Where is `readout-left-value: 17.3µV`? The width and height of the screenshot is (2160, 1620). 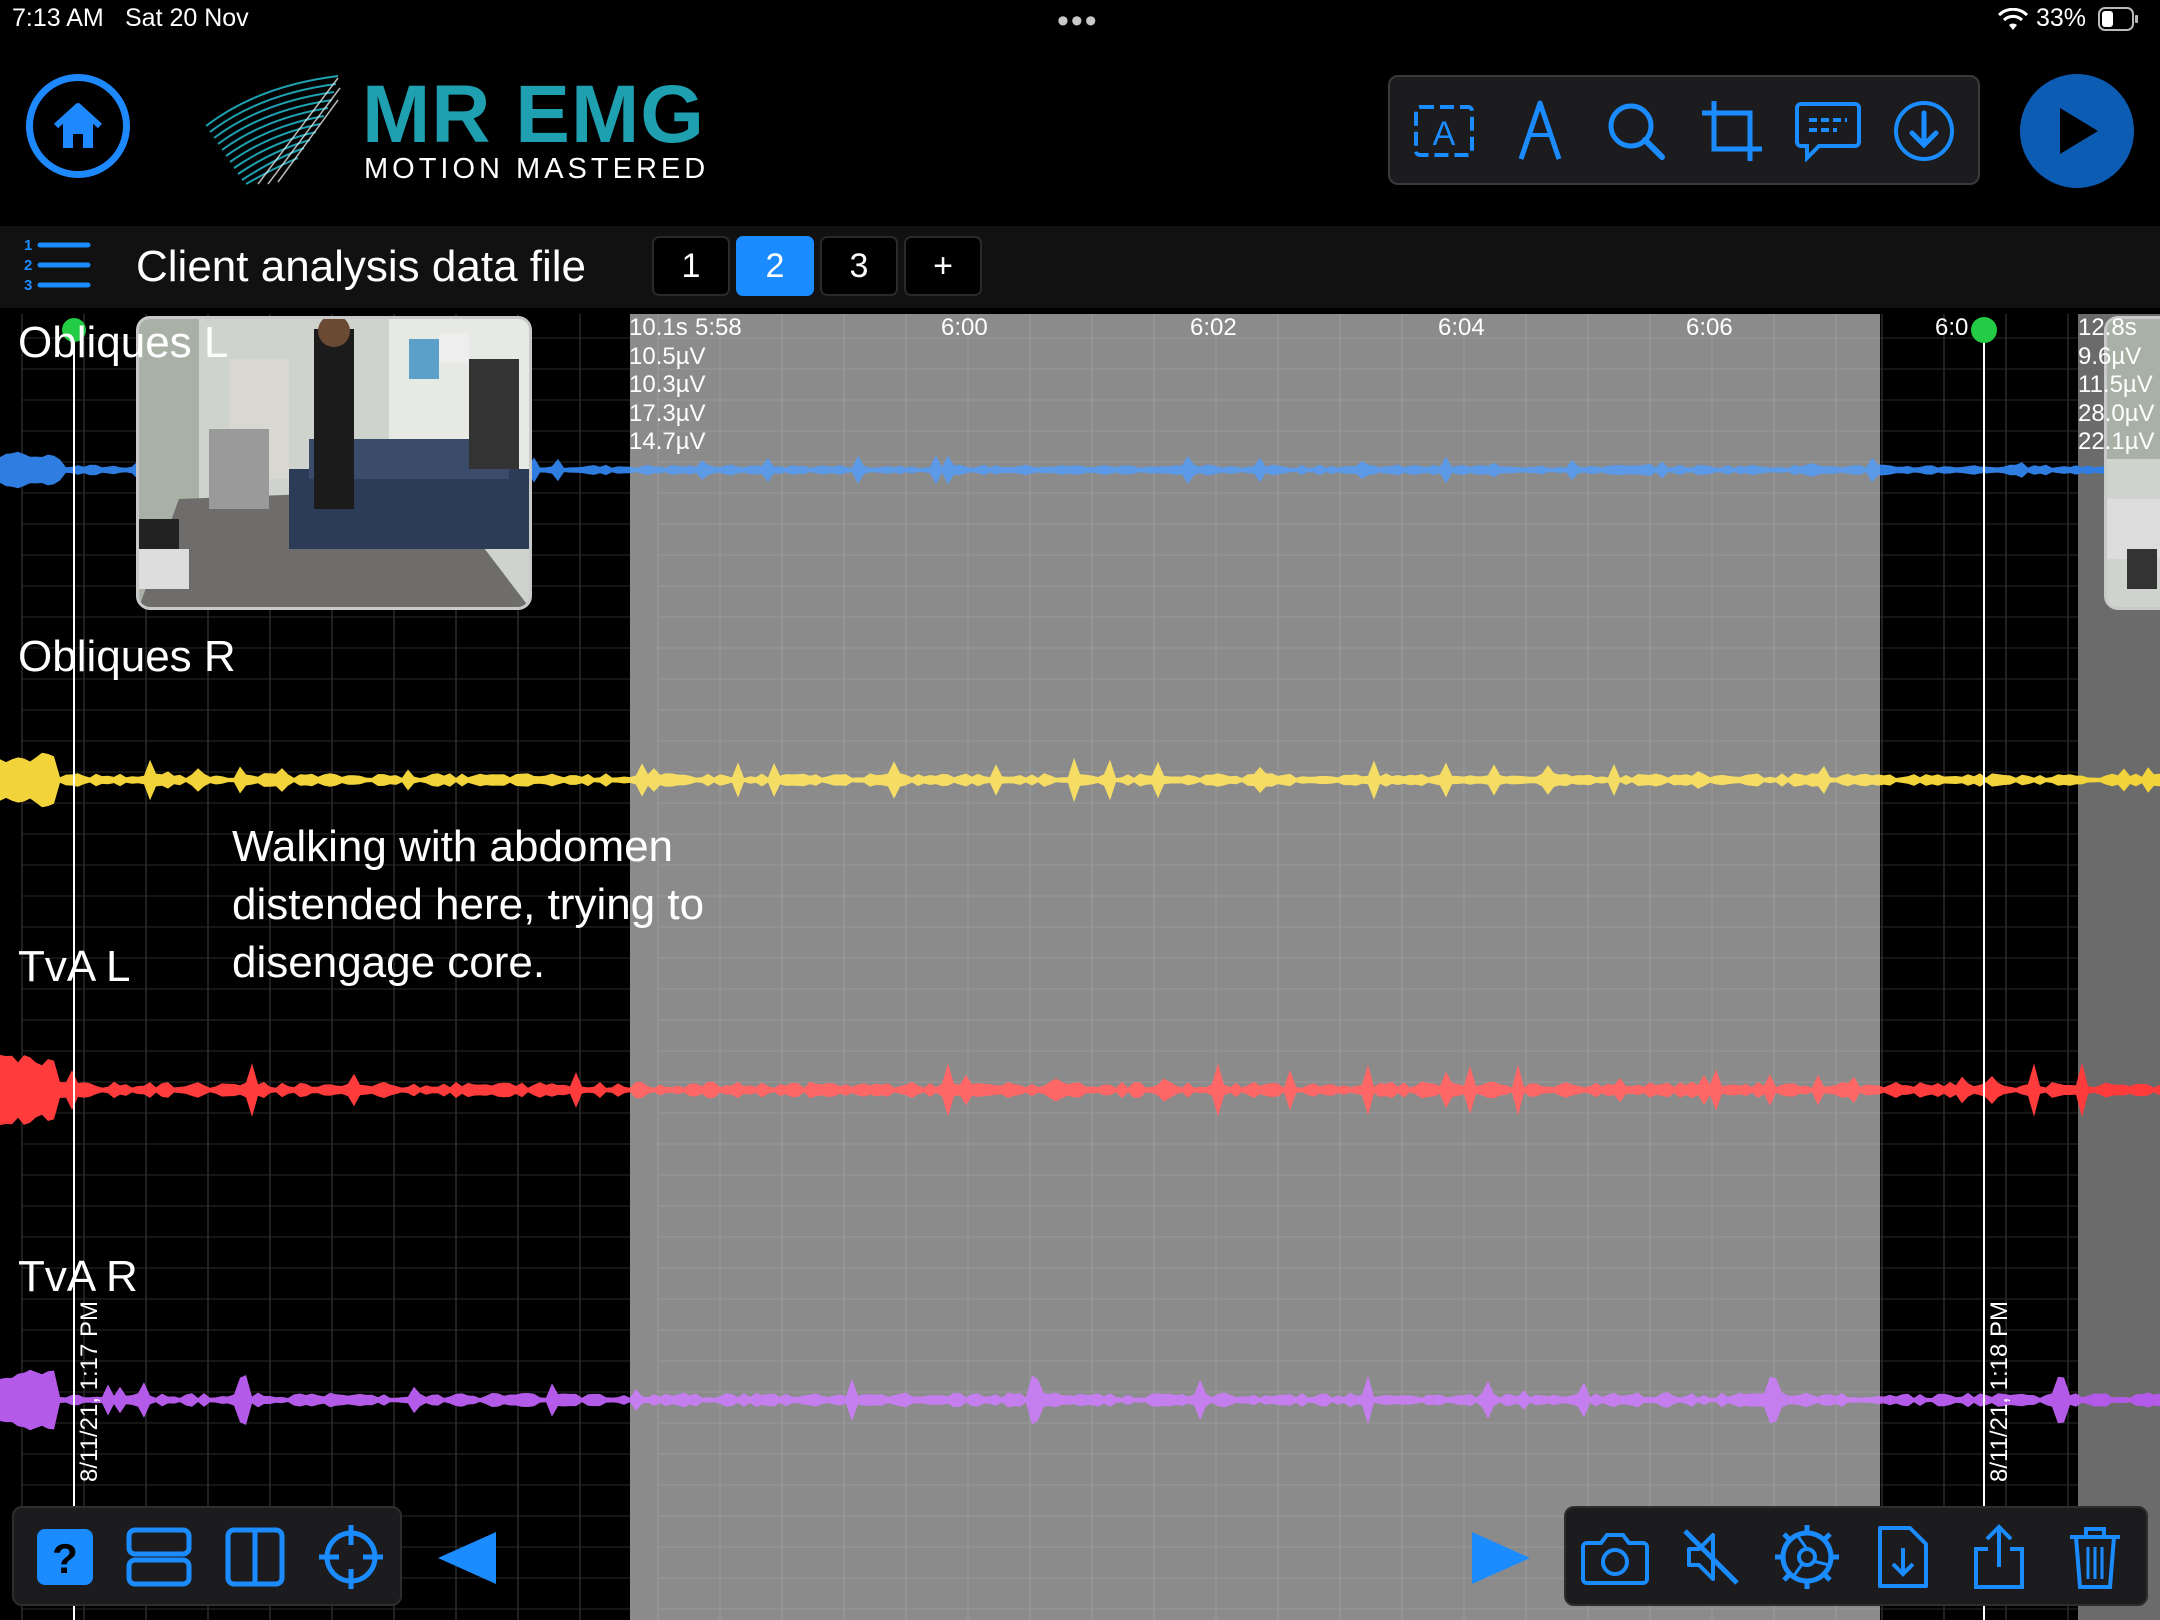
readout-left-value: 17.3µV is located at coordinates (667, 413).